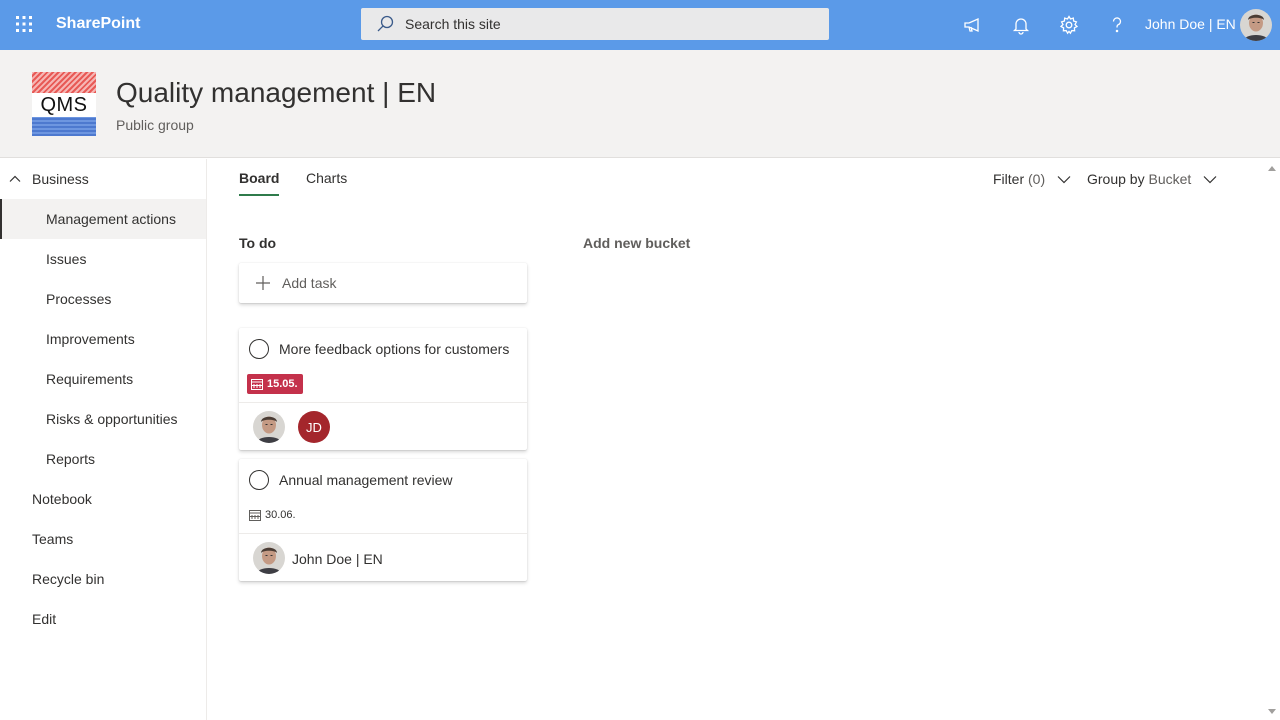  Describe the element at coordinates (394, 349) in the screenshot. I see `task-title: More feedback options for customers` at that location.